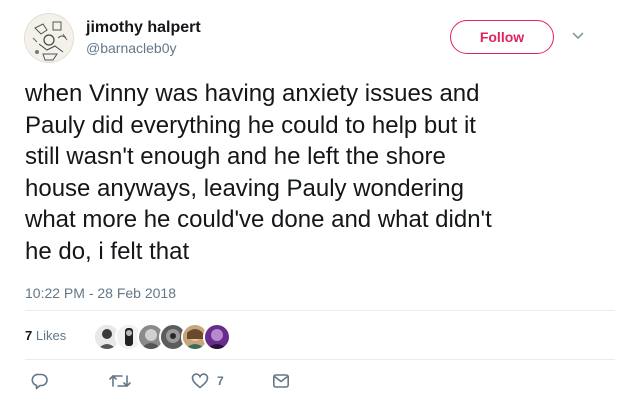  I want to click on user-handle: @barnacleb0y, so click(131, 48).